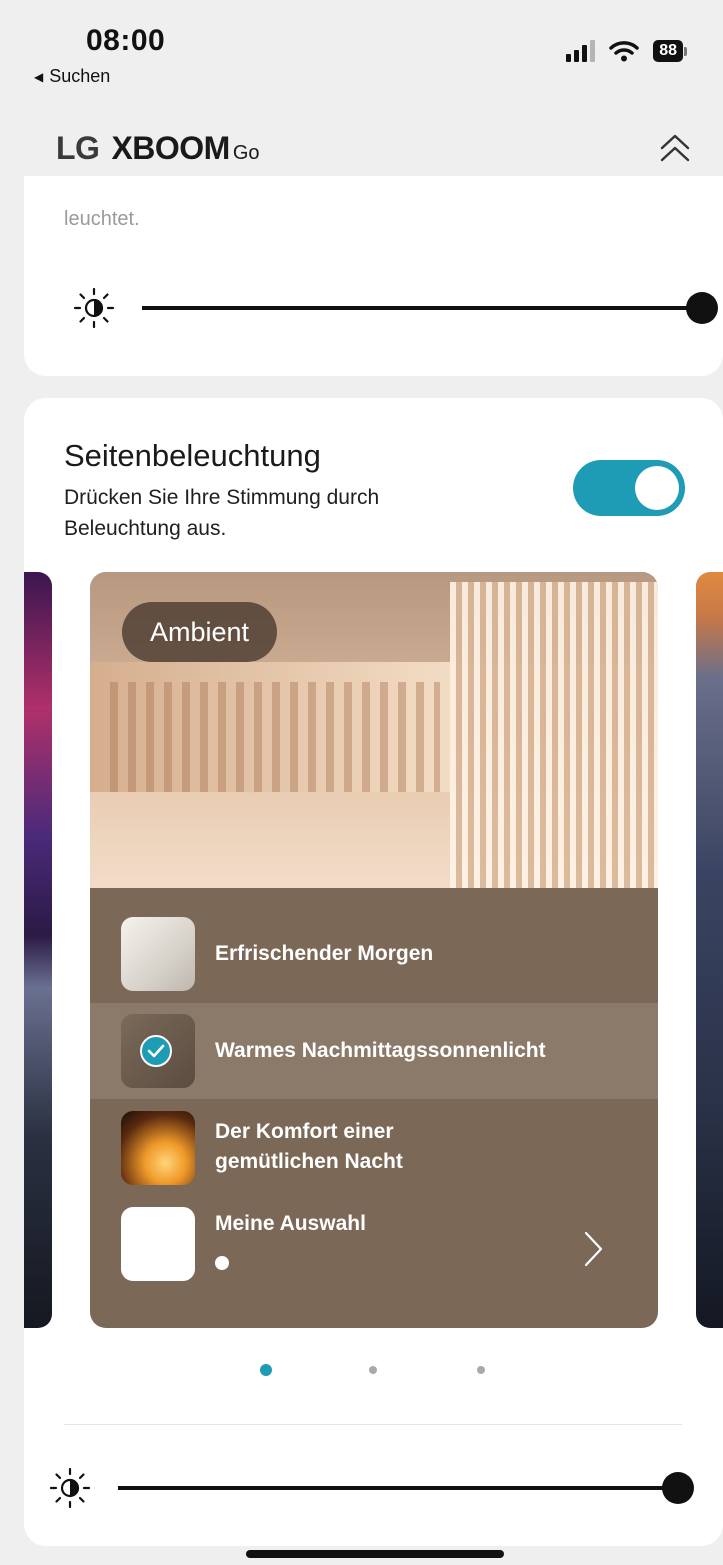 The height and width of the screenshot is (1565, 723). What do you see at coordinates (222, 1263) in the screenshot?
I see `custom-color-dot` at bounding box center [222, 1263].